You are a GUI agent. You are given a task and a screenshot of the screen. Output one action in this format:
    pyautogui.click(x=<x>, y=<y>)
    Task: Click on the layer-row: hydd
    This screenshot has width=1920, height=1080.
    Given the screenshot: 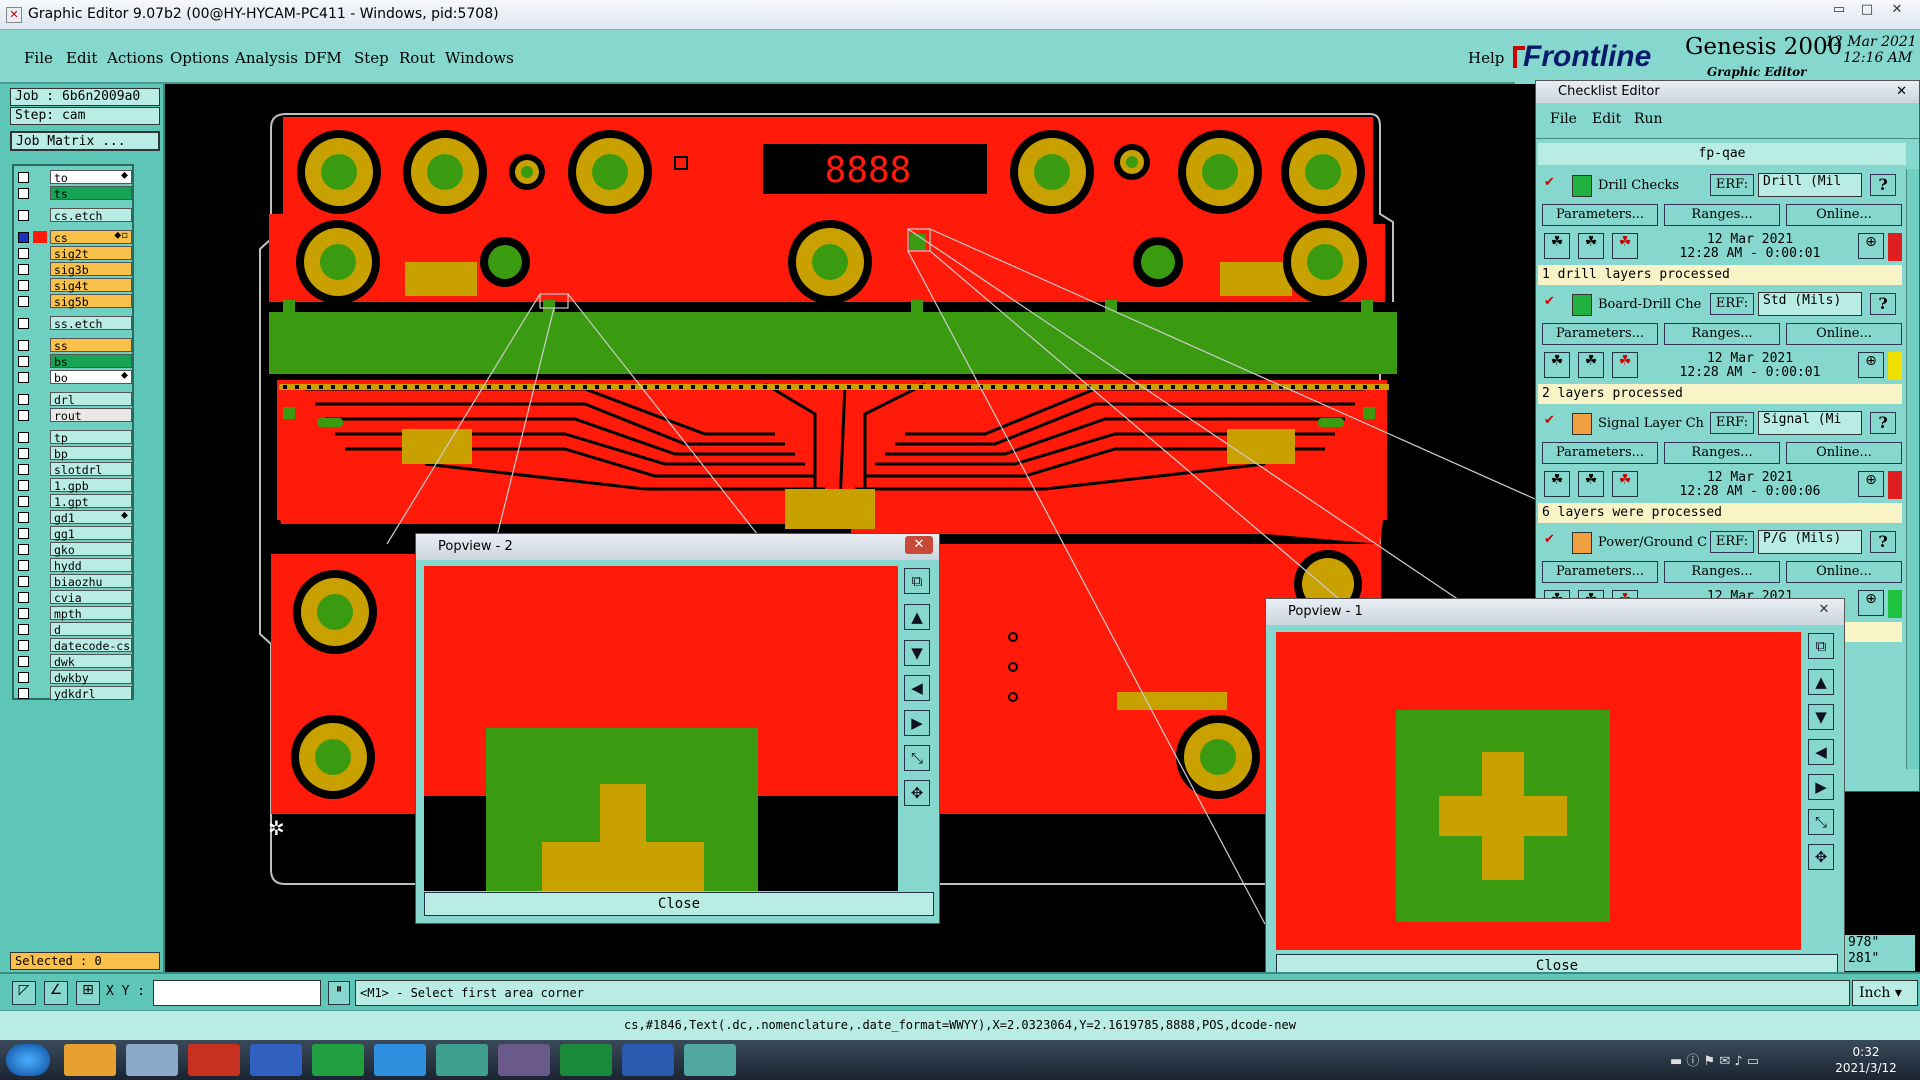 What is the action you would take?
    pyautogui.click(x=74, y=565)
    